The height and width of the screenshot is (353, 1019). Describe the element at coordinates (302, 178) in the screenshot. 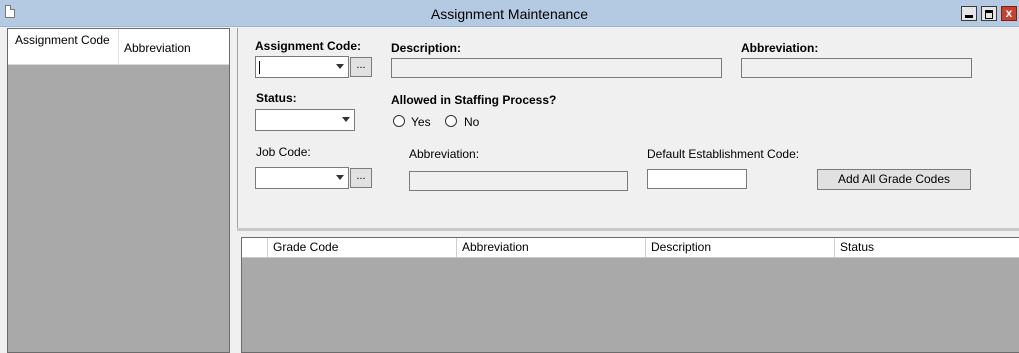

I see `job-code-combo` at that location.